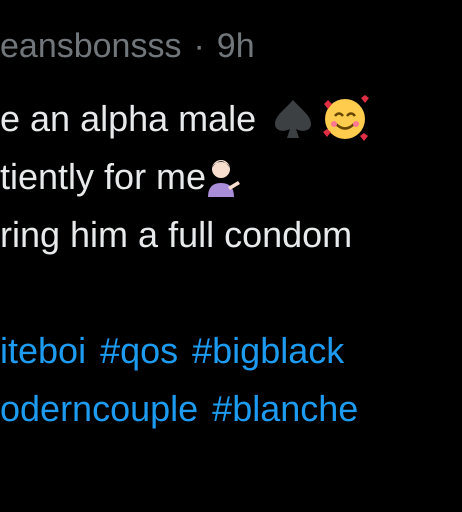 The width and height of the screenshot is (462, 512). Describe the element at coordinates (268, 351) in the screenshot. I see `hashtag-link: #bigblack` at that location.